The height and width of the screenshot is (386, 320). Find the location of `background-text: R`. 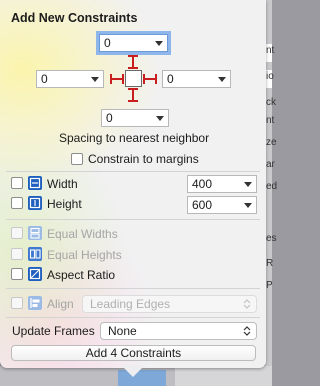

background-text: R is located at coordinates (270, 263).